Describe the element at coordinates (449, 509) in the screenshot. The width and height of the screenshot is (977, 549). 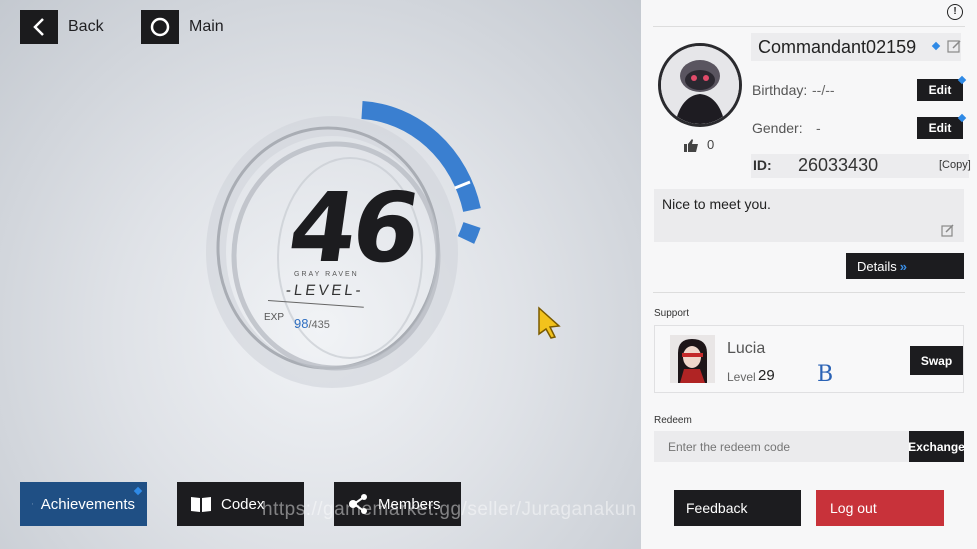
I see `watermark-text: https://gamemarket.gg/seller/Juraganakun` at that location.